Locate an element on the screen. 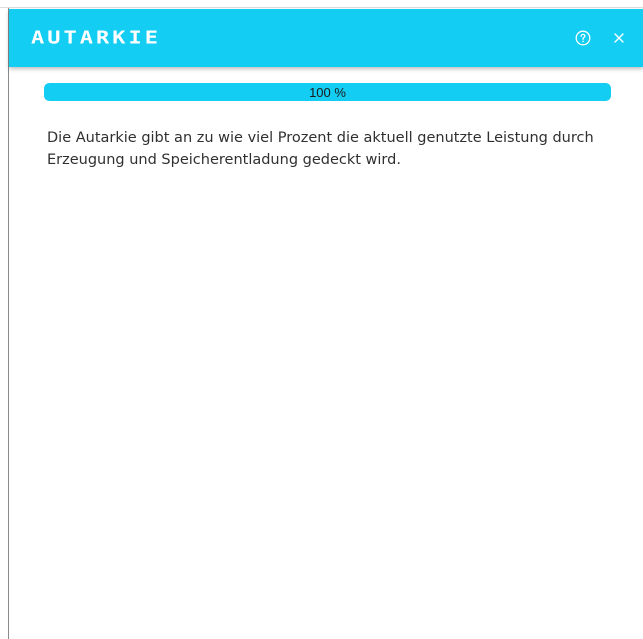 The height and width of the screenshot is (639, 643). autarky-progress-bar: 100 % is located at coordinates (327, 92).